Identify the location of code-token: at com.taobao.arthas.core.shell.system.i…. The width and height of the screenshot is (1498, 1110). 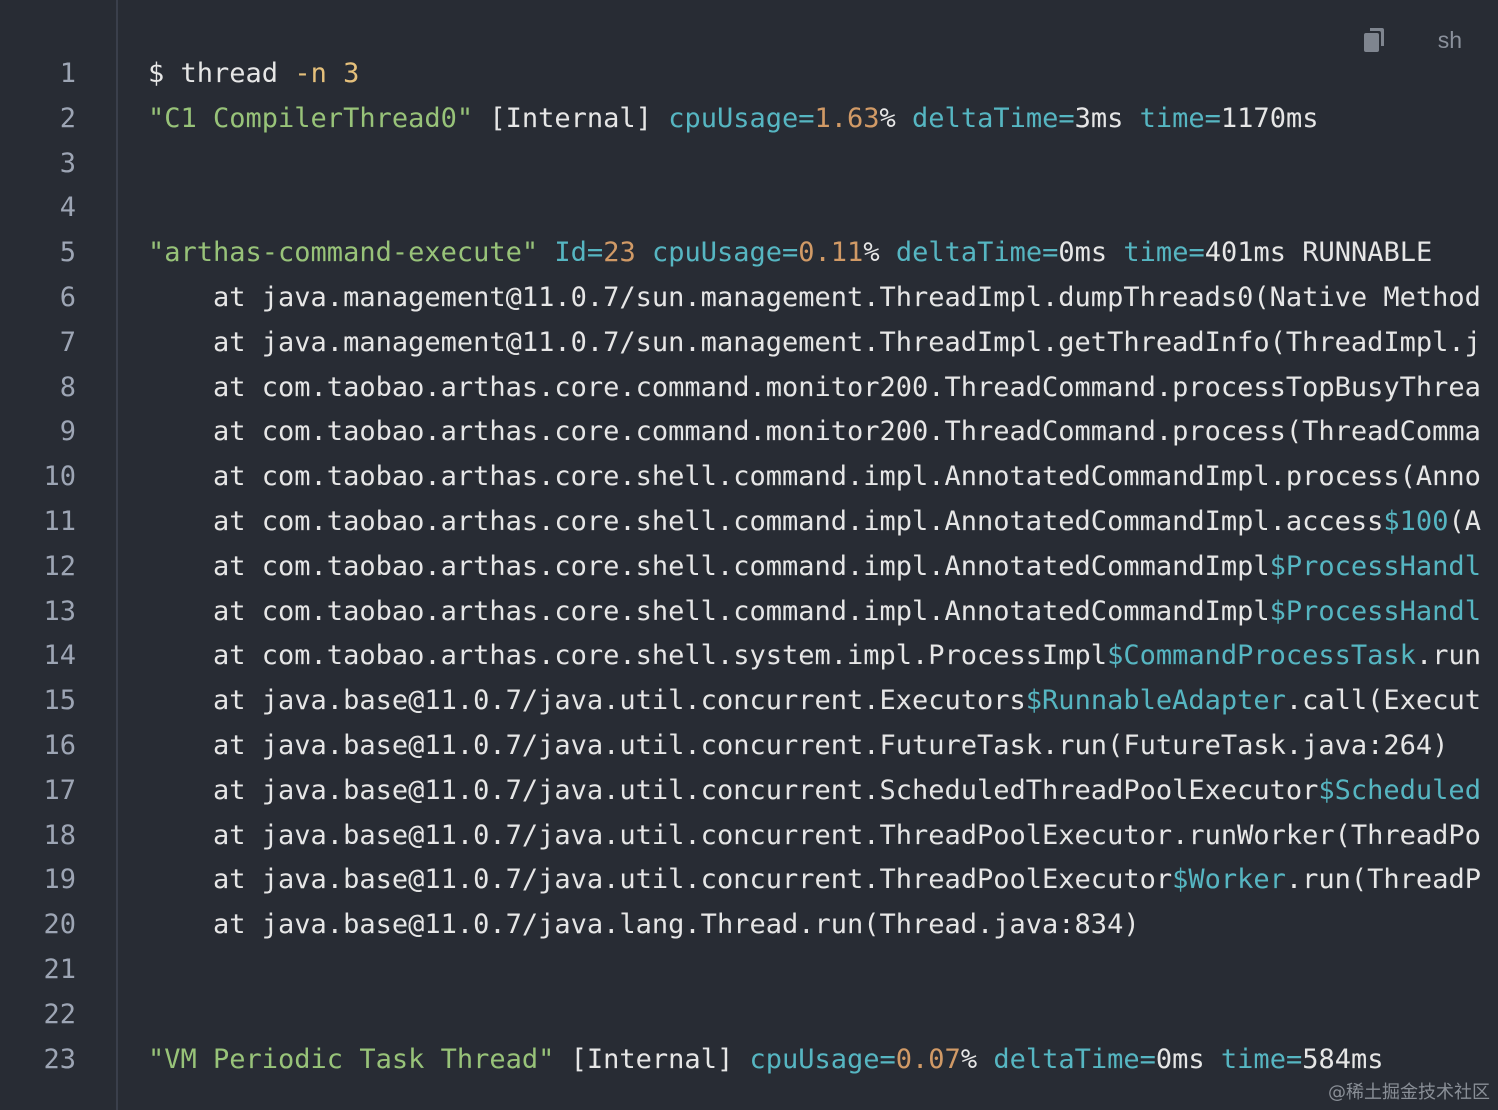
(628, 656).